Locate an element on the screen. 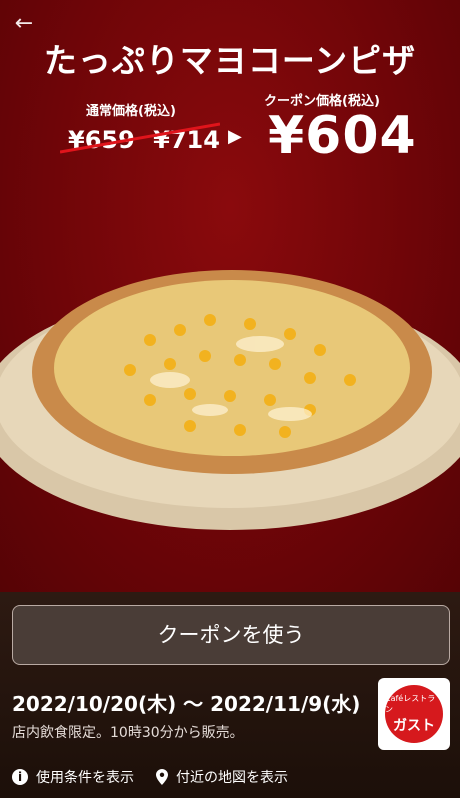 The image size is (460, 798). price-strikethrough is located at coordinates (140, 138).